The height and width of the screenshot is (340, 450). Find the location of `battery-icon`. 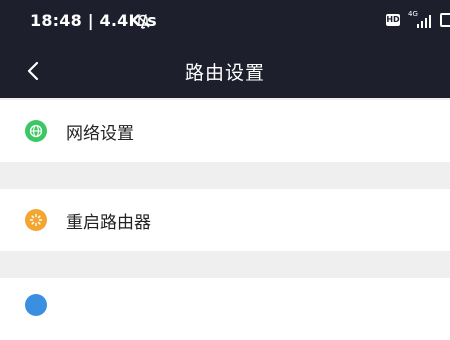

battery-icon is located at coordinates (445, 20).